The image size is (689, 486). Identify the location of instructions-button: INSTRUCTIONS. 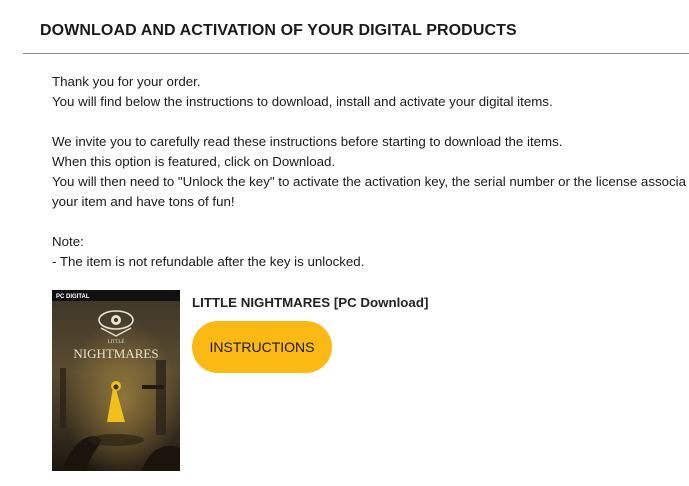
(262, 347).